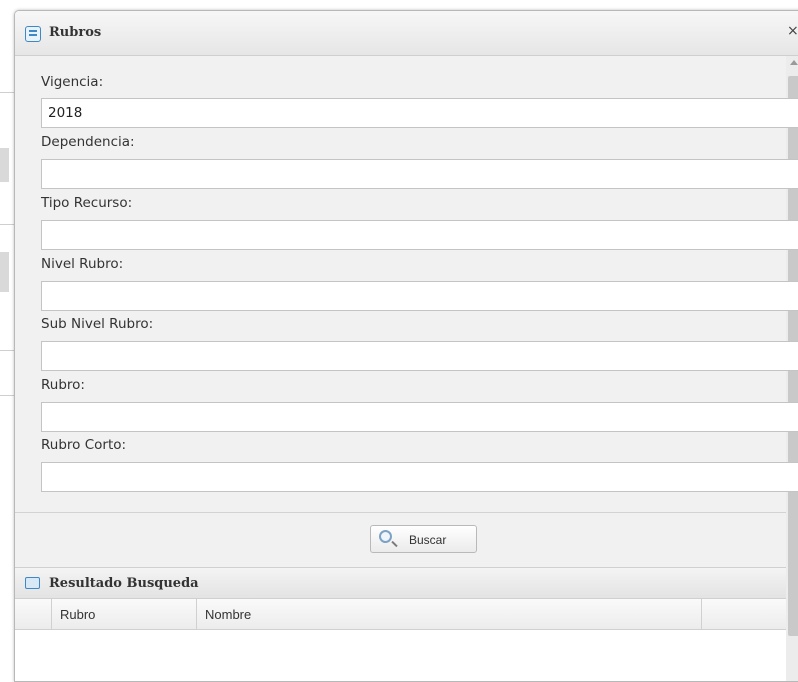 The width and height of the screenshot is (798, 682). Describe the element at coordinates (88, 142) in the screenshot. I see `dependencia-label: Dependencia:` at that location.